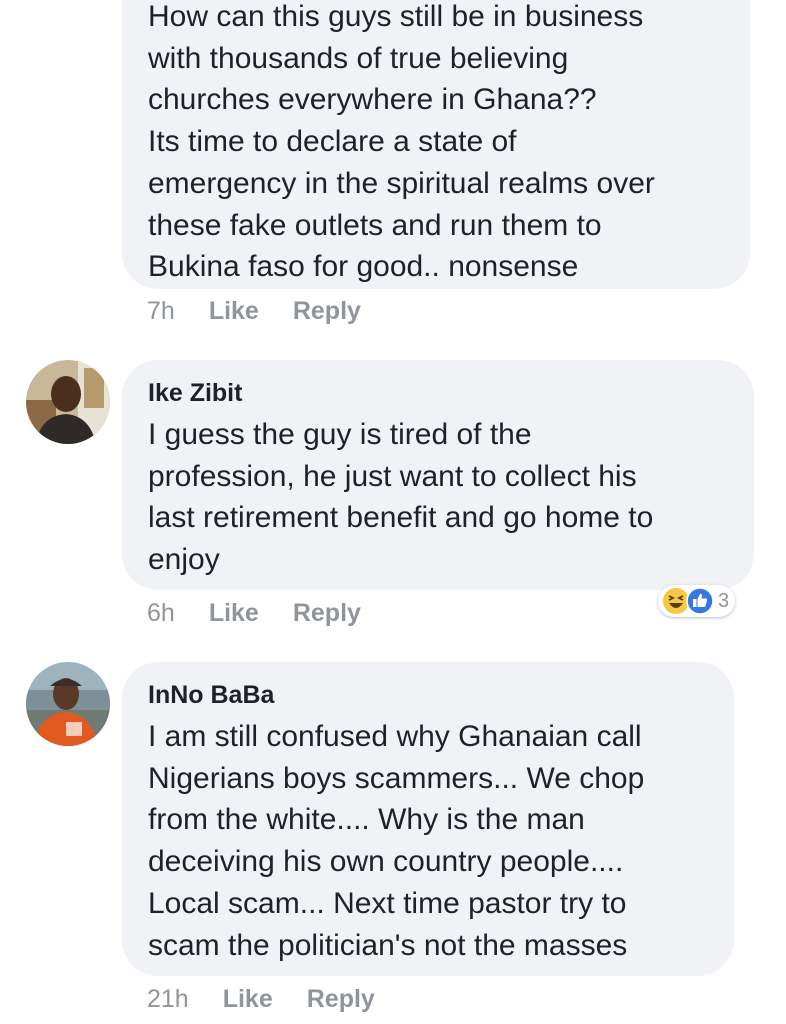  What do you see at coordinates (700, 601) in the screenshot?
I see `like-icon` at bounding box center [700, 601].